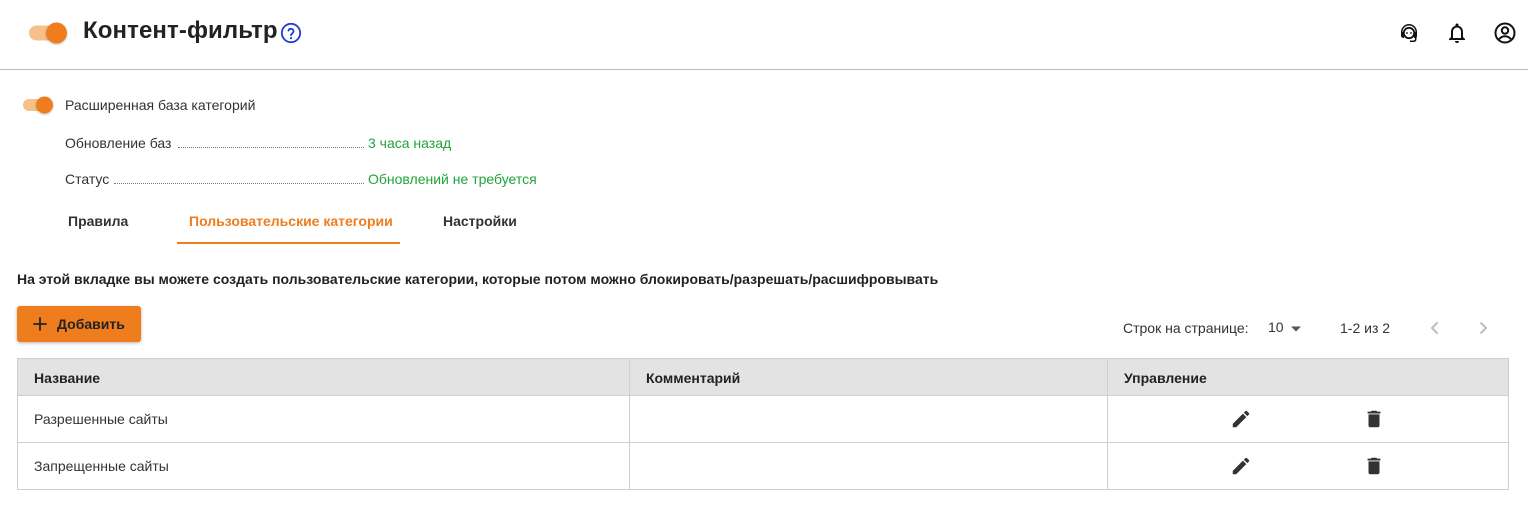 This screenshot has width=1528, height=520. Describe the element at coordinates (67, 378) in the screenshot. I see `column-header-name: Название` at that location.